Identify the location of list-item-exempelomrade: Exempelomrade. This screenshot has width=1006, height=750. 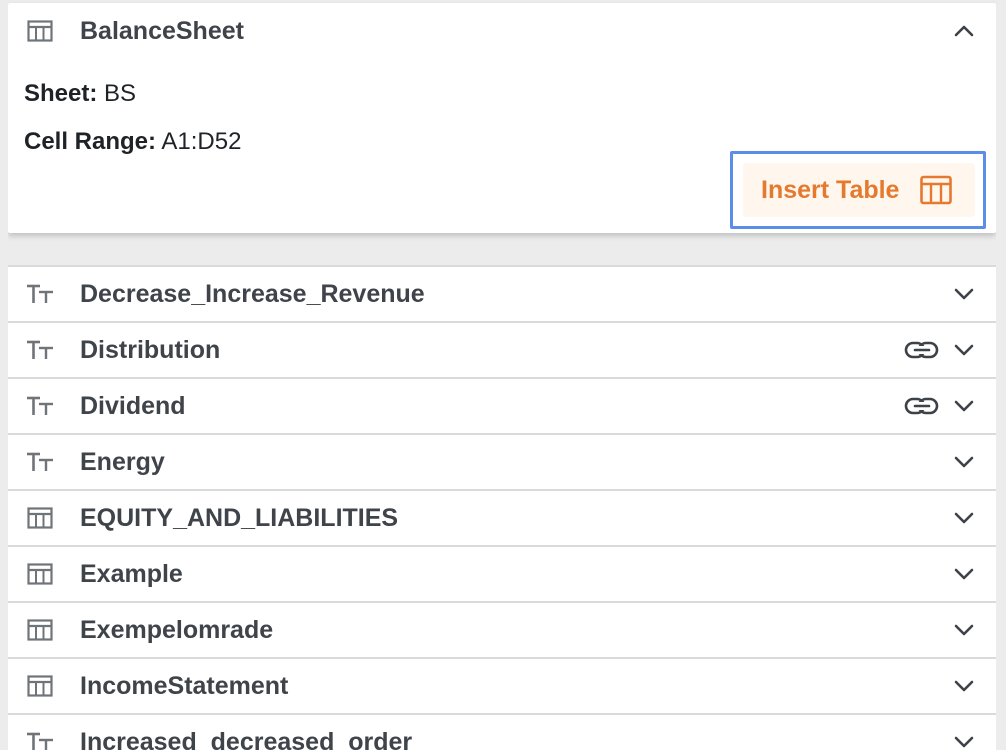
(502, 631).